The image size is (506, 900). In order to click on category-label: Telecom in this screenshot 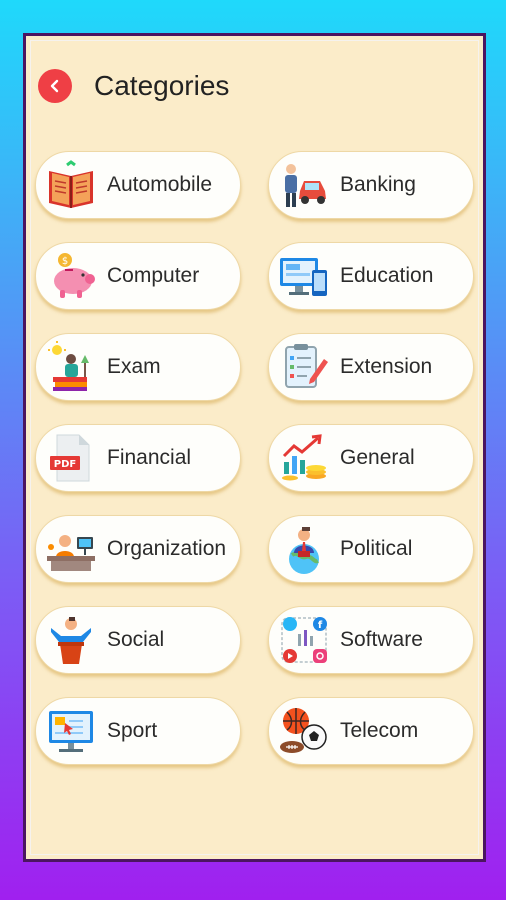, I will do `click(379, 730)`.